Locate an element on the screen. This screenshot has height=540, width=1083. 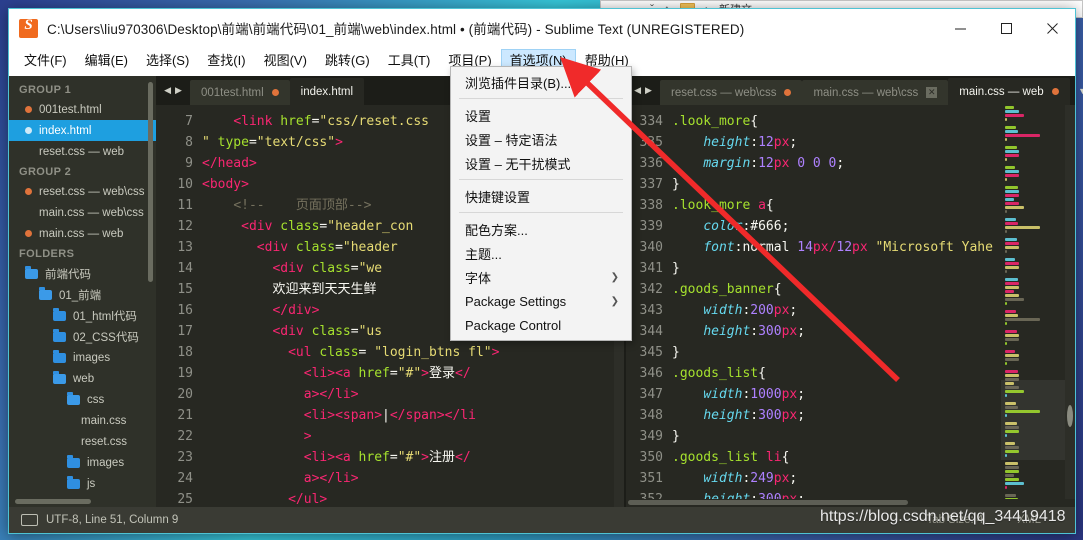
tab-right-0: reset.css — web\css is located at coordinates (731, 92).